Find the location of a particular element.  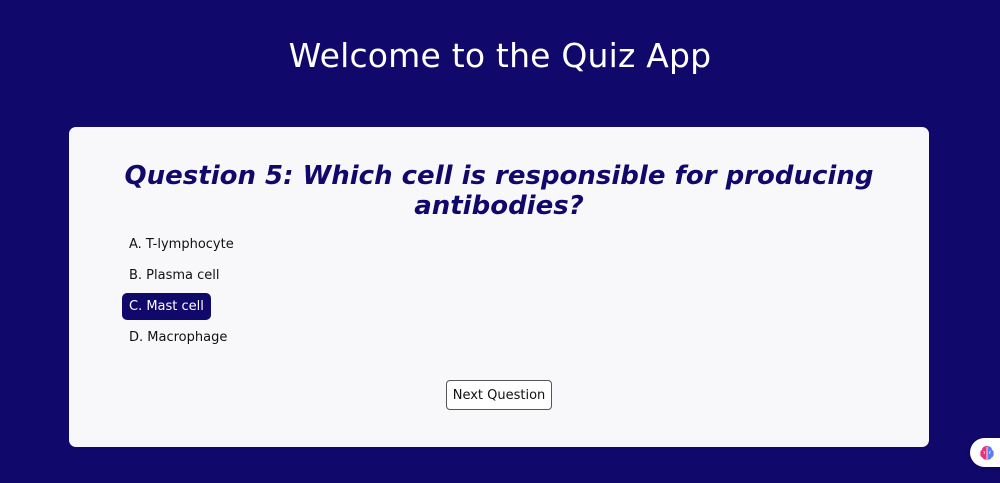

option-d: D. Macrophage is located at coordinates (178, 337).